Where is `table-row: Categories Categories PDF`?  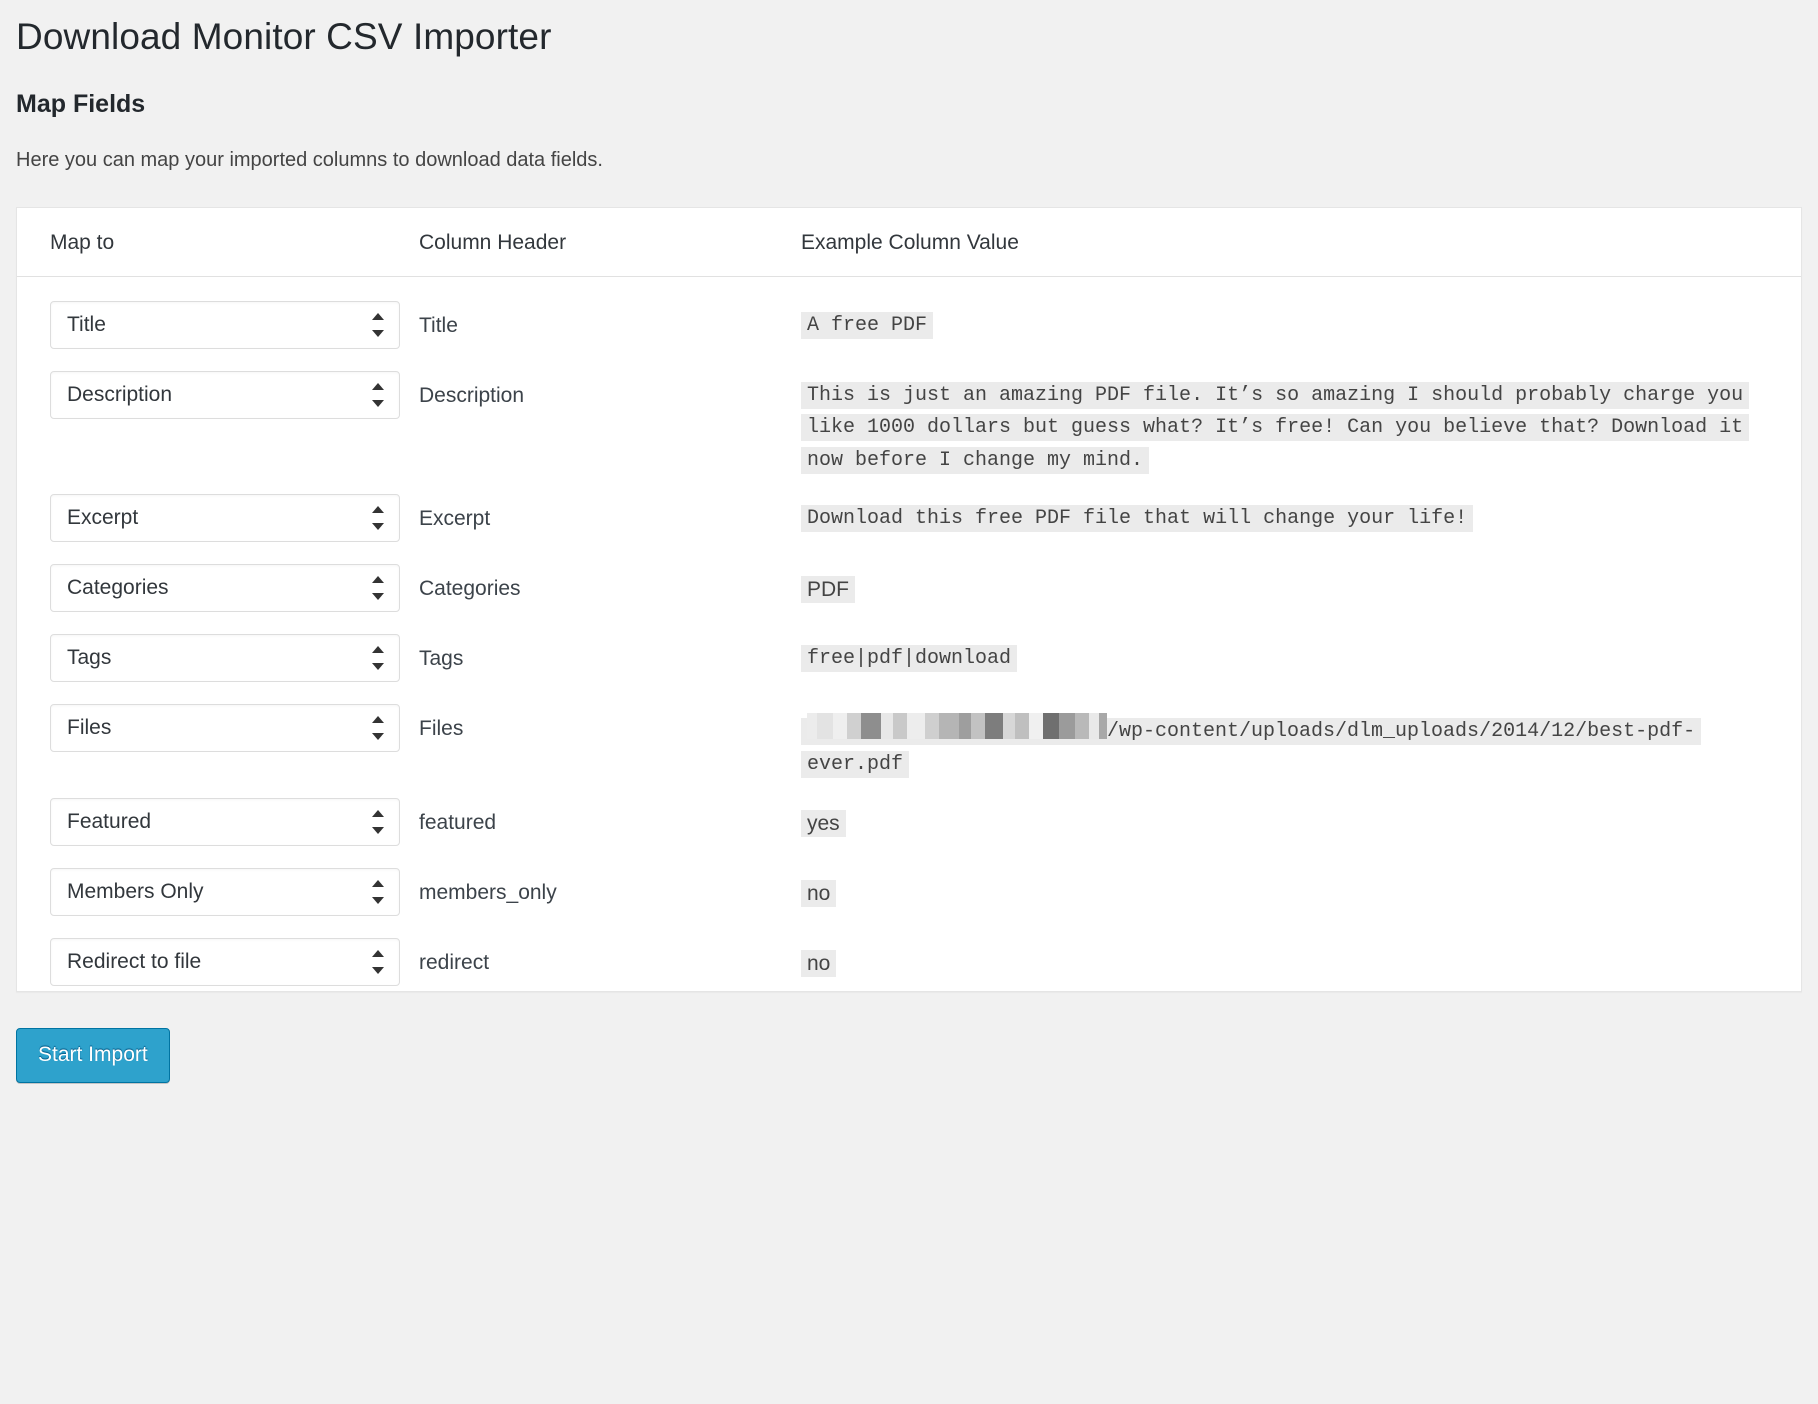
table-row: Categories Categories PDF is located at coordinates (909, 582).